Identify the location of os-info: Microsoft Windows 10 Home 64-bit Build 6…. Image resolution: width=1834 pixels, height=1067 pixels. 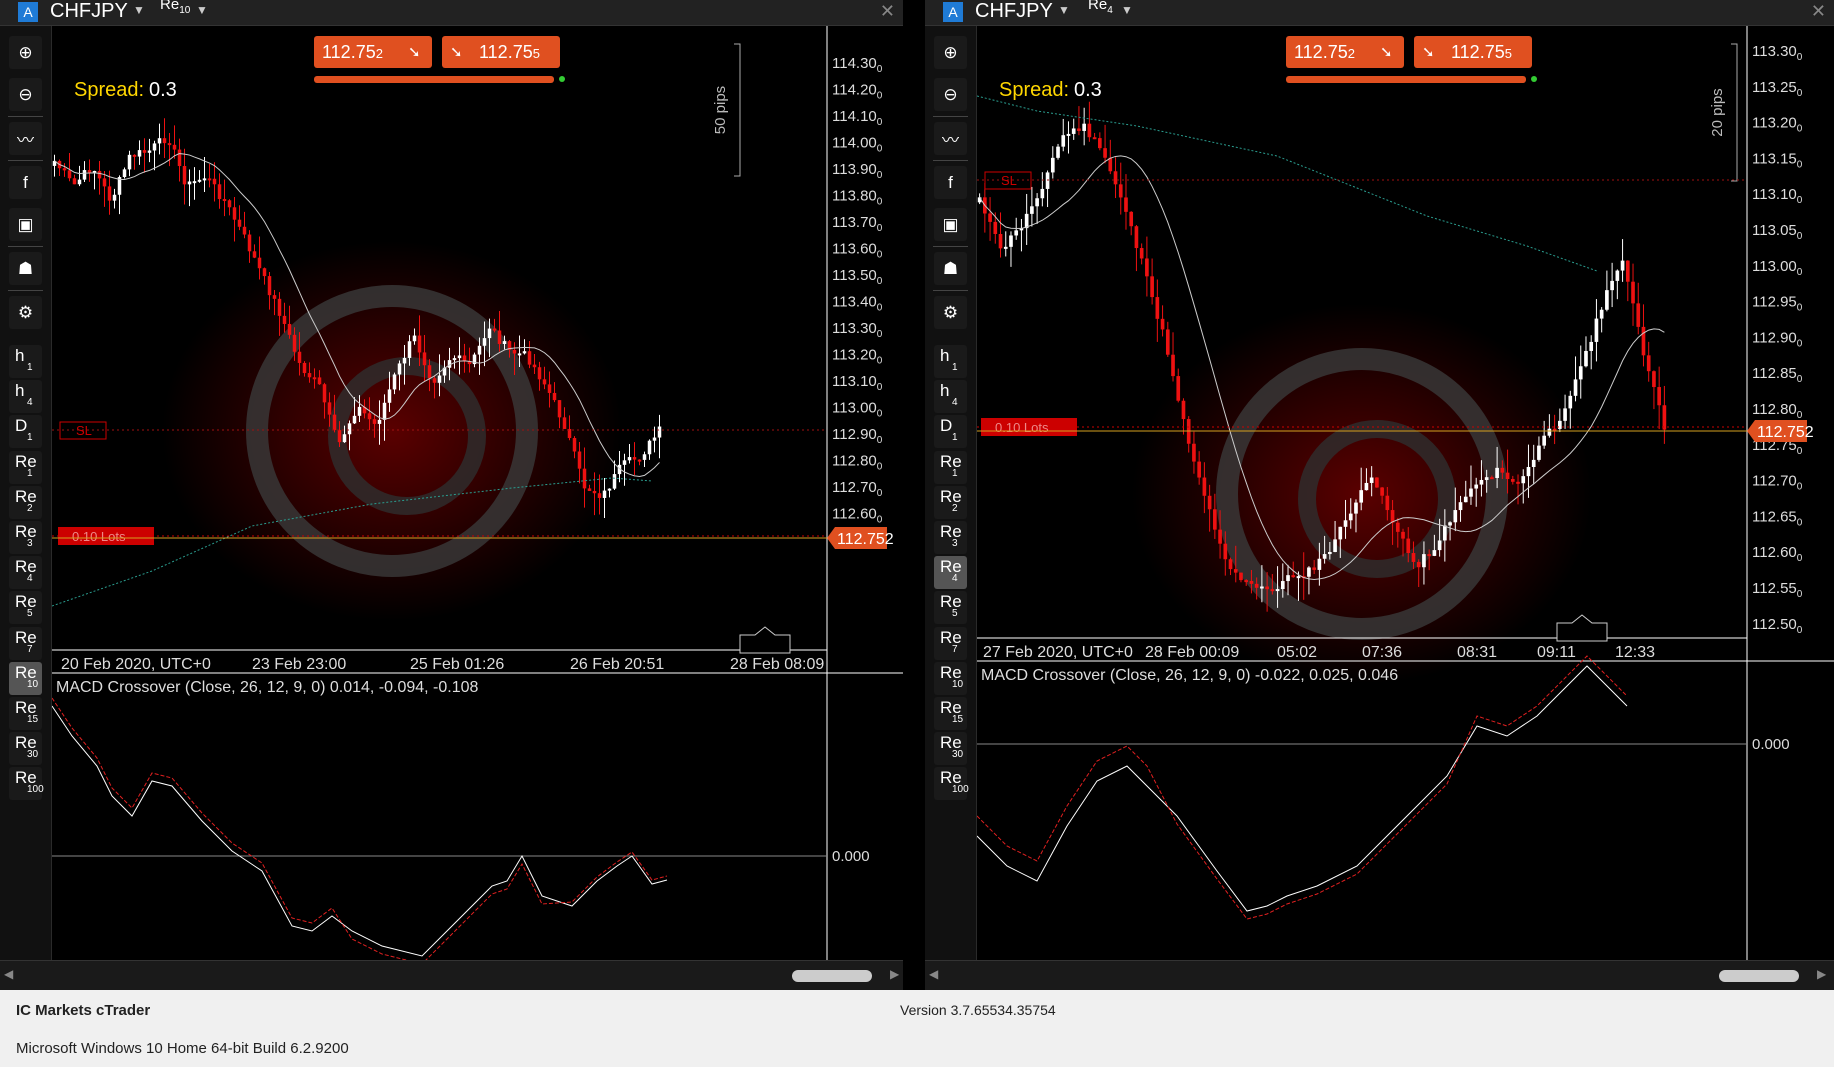
(182, 1048).